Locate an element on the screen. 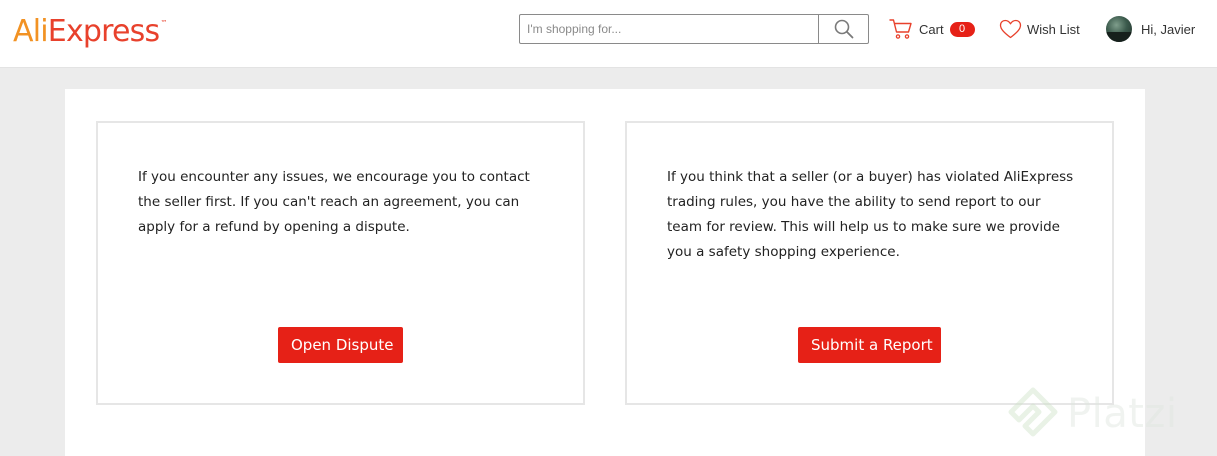 The height and width of the screenshot is (456, 1217). user-account-menu: Hi, Javier is located at coordinates (1150, 29).